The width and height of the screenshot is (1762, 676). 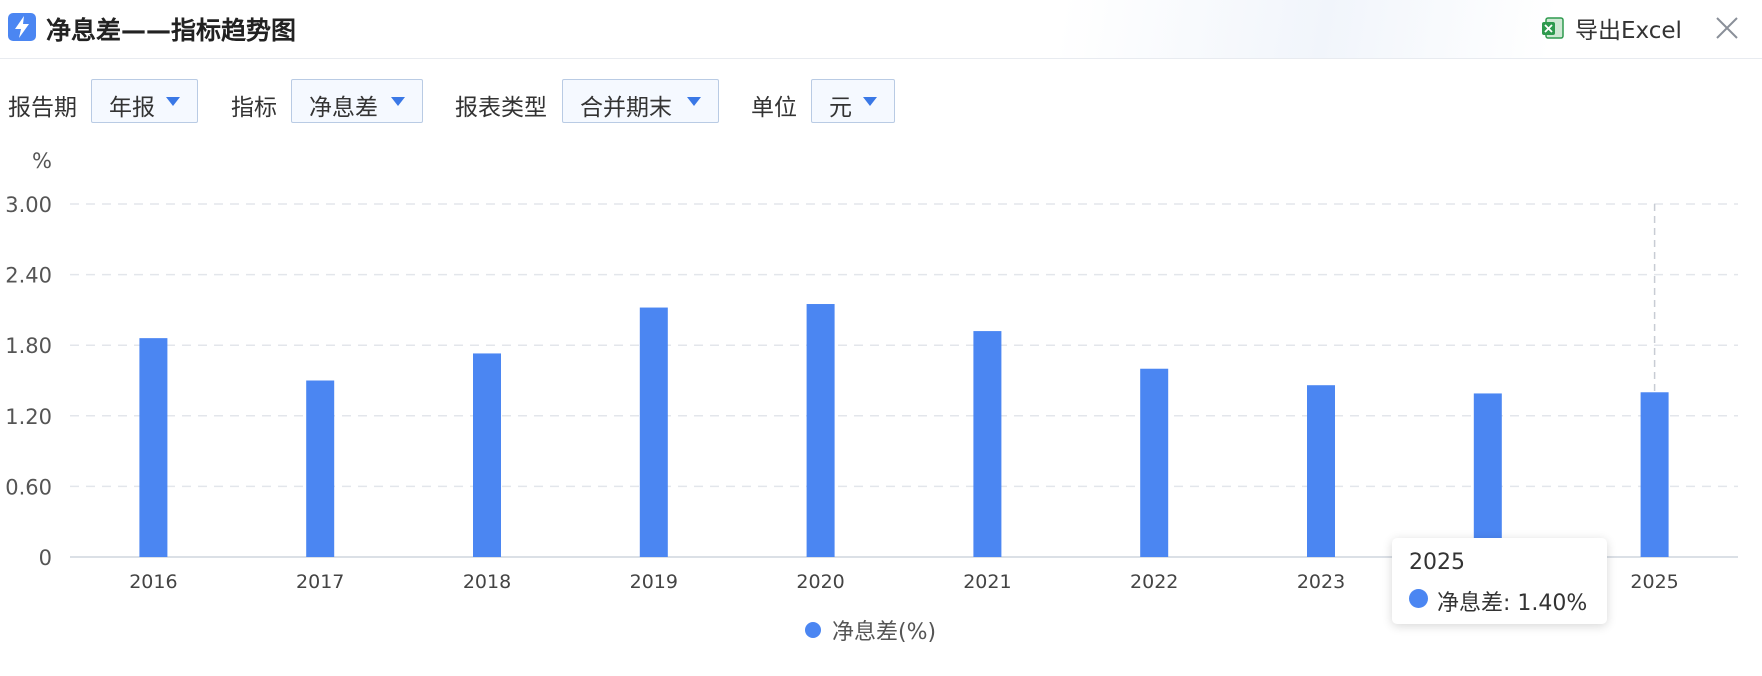 I want to click on indicator-label: 指标, so click(x=254, y=108).